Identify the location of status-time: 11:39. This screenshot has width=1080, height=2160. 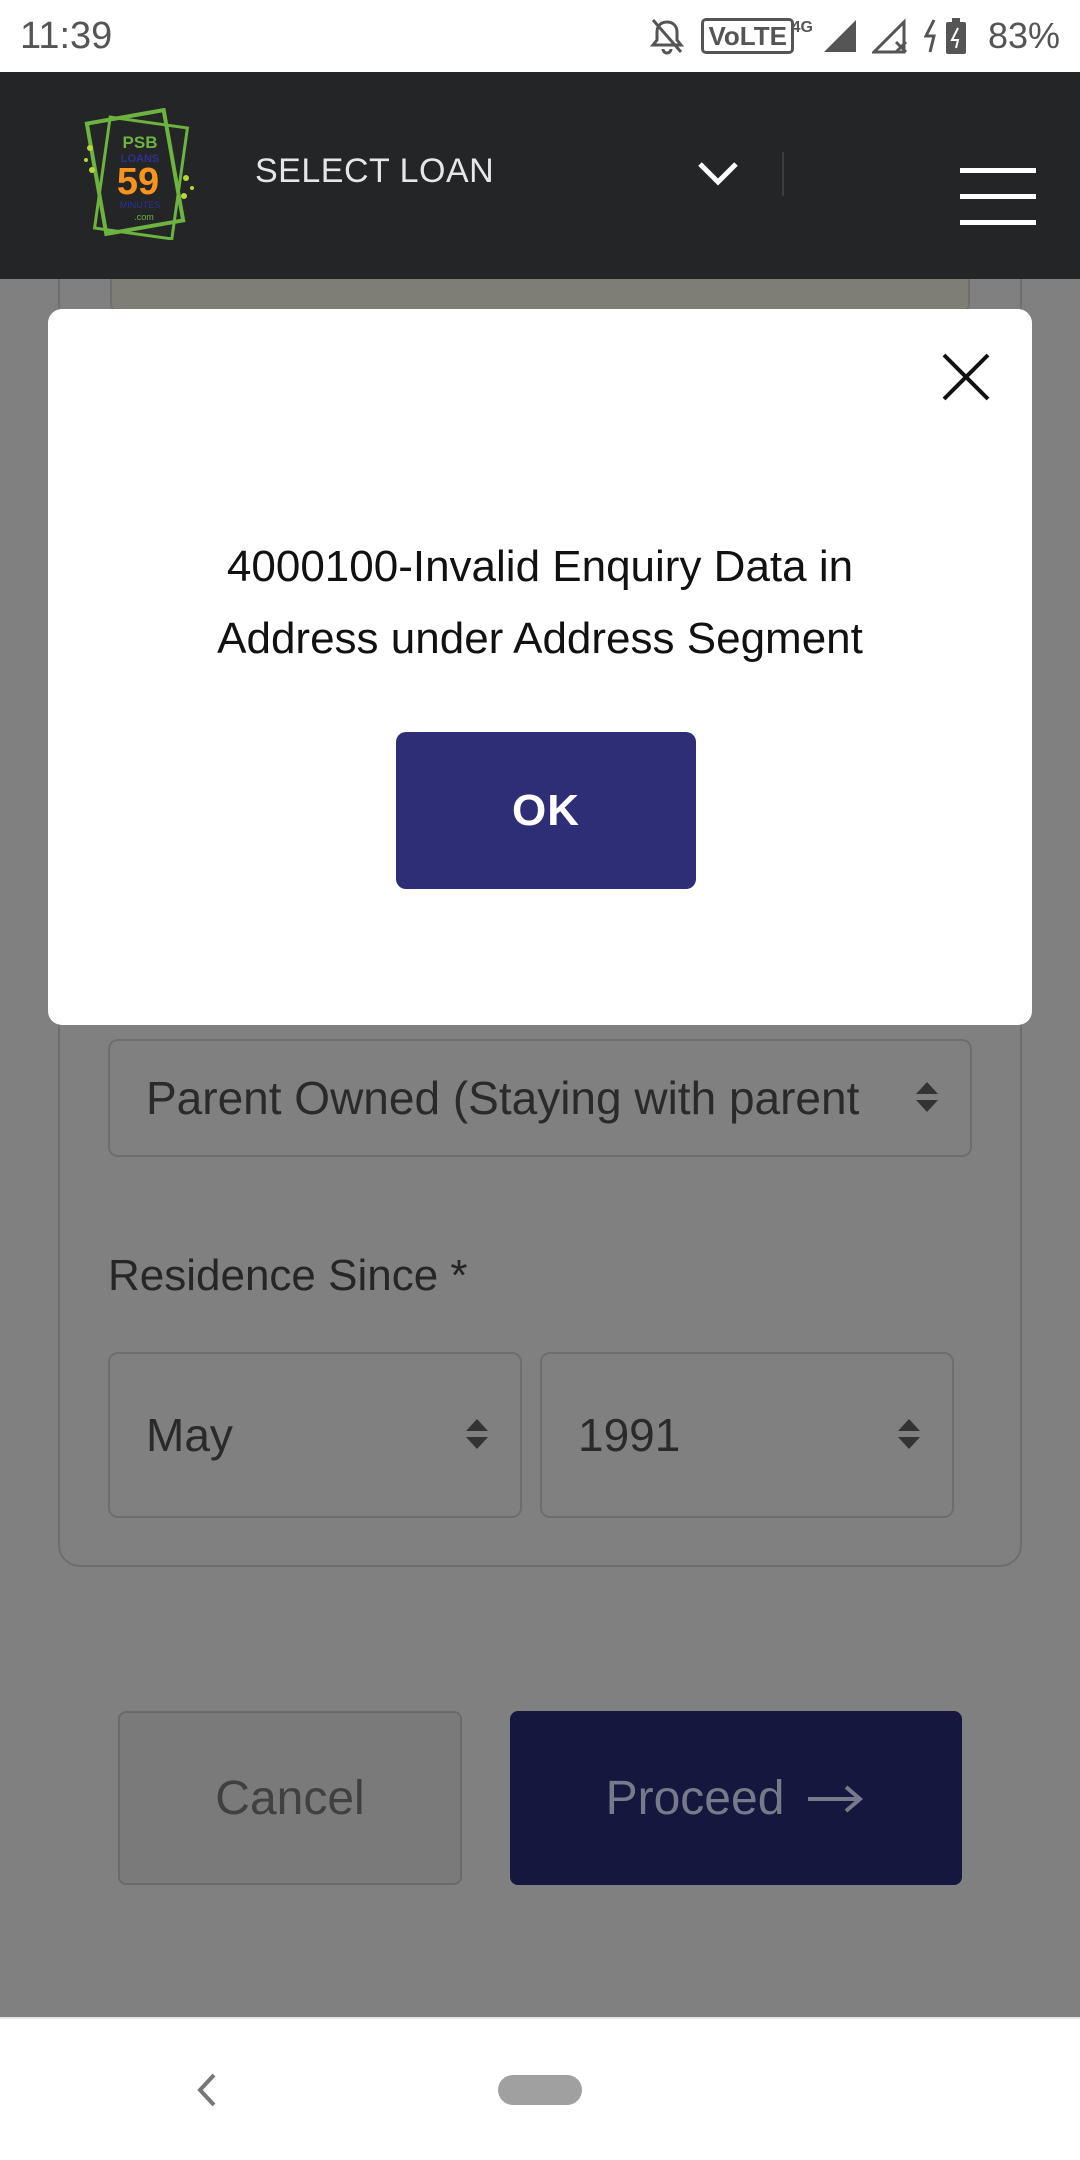
(66, 35).